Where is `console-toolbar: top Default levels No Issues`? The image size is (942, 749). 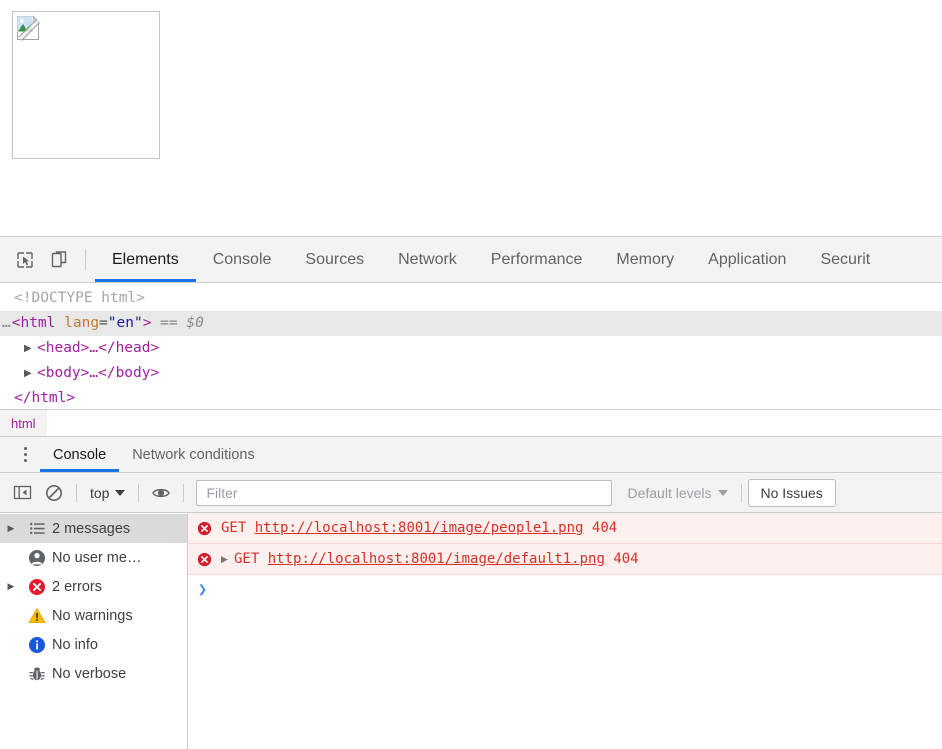
console-toolbar: top Default levels No Issues is located at coordinates (471, 493).